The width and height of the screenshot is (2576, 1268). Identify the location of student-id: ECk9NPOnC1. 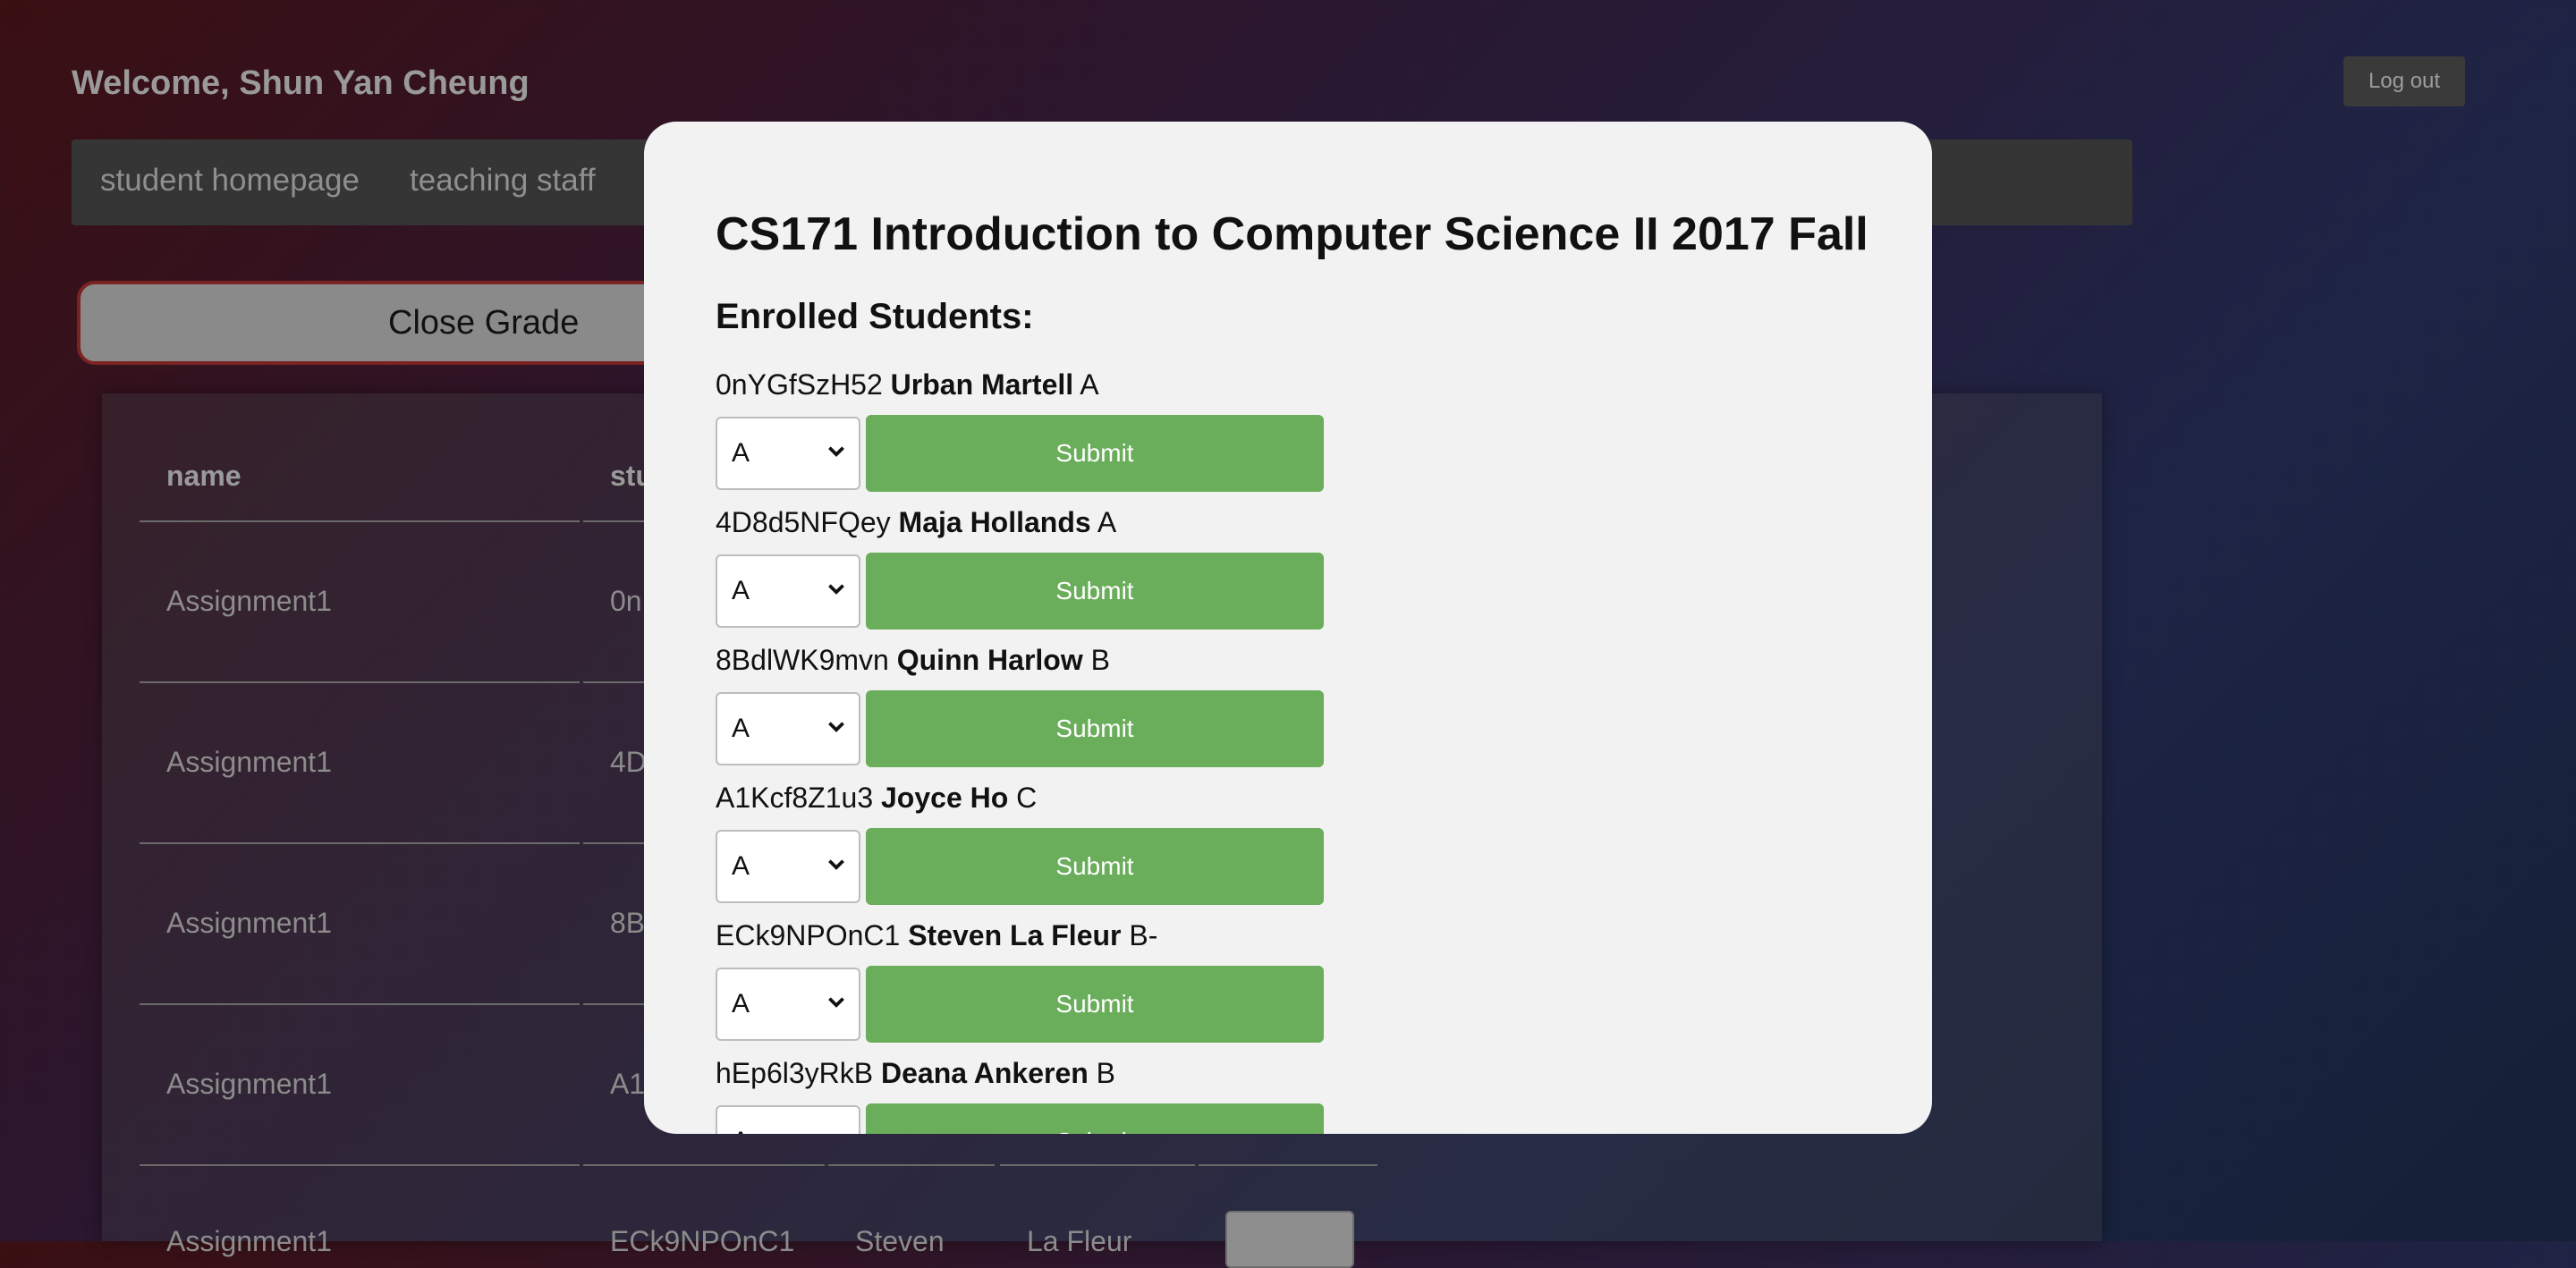
(808, 935).